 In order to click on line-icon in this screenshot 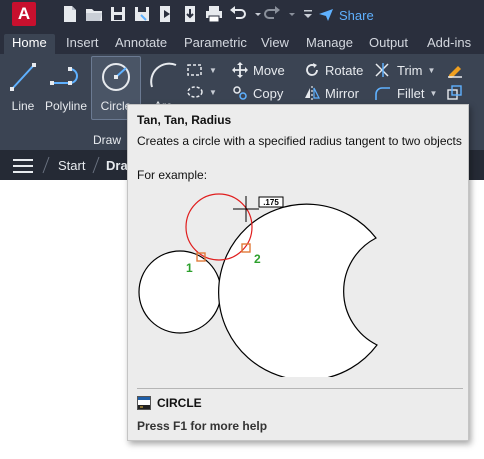, I will do `click(23, 77)`.